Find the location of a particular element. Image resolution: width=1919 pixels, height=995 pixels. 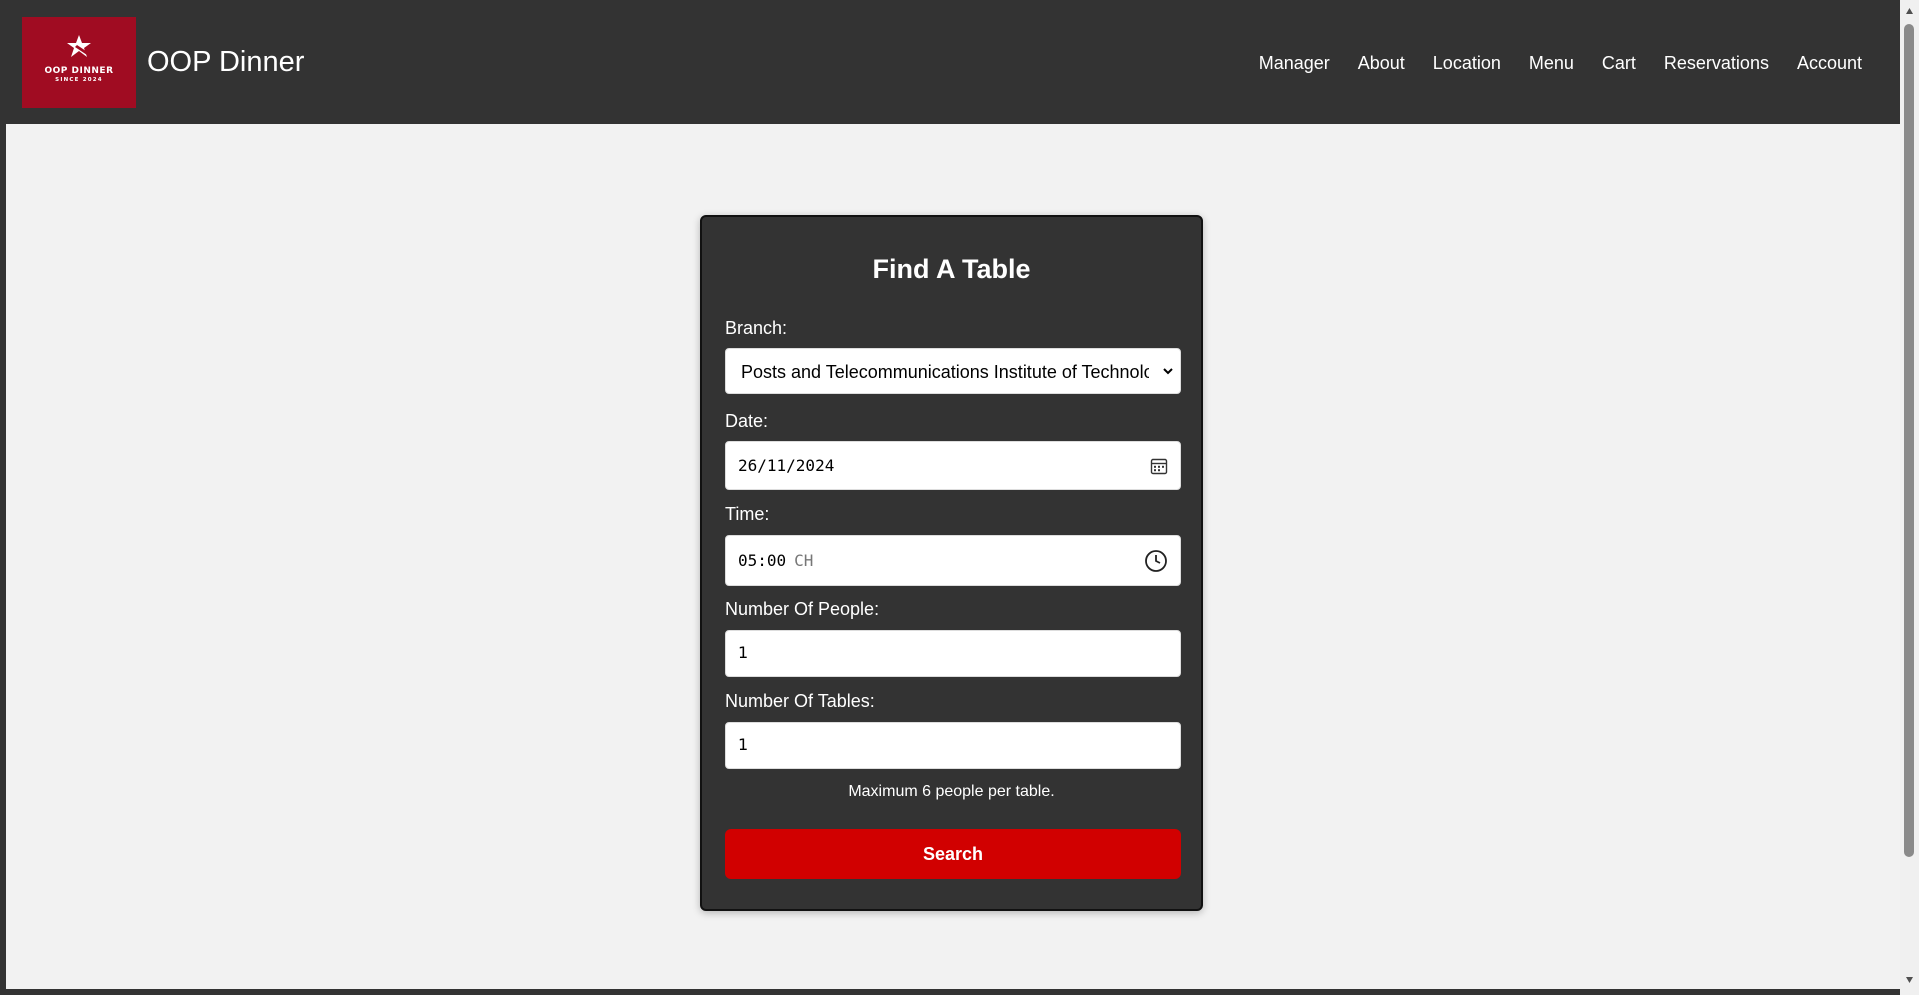

chevron-down-icon is located at coordinates (1168, 371).